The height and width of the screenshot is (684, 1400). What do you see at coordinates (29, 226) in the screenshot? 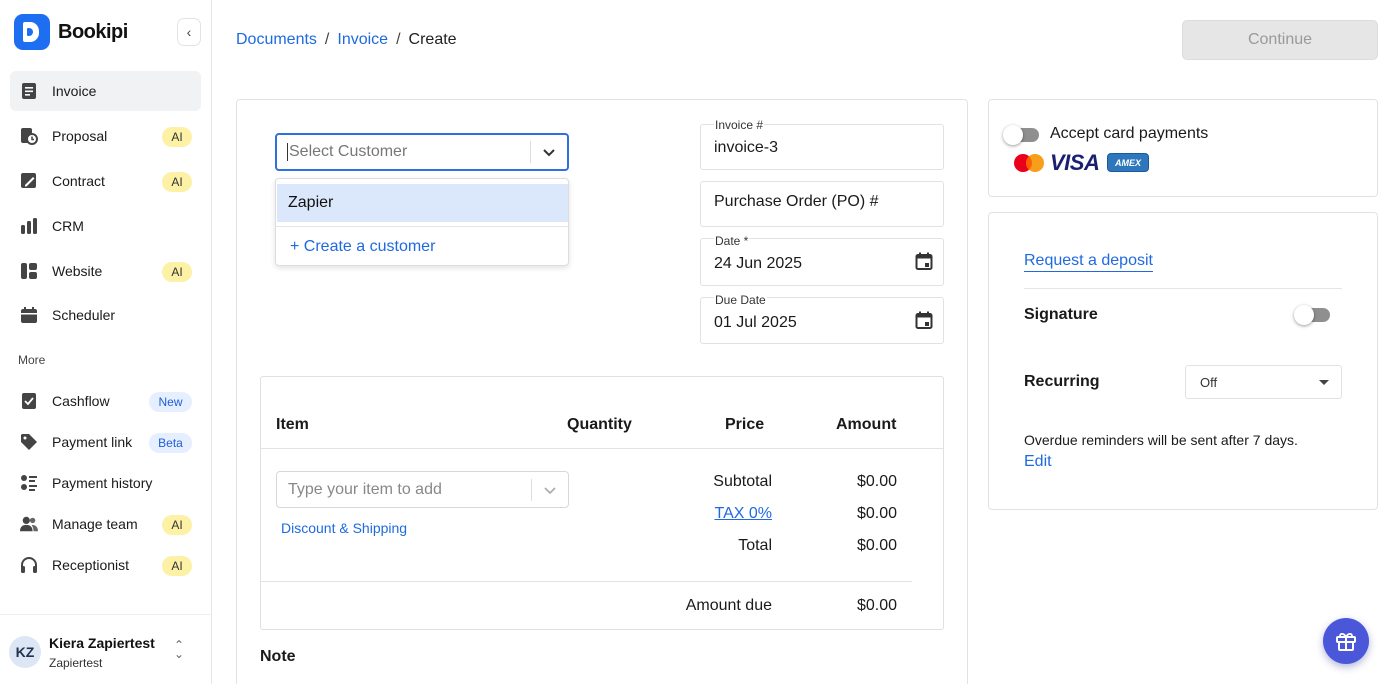
I see `crm-icon` at bounding box center [29, 226].